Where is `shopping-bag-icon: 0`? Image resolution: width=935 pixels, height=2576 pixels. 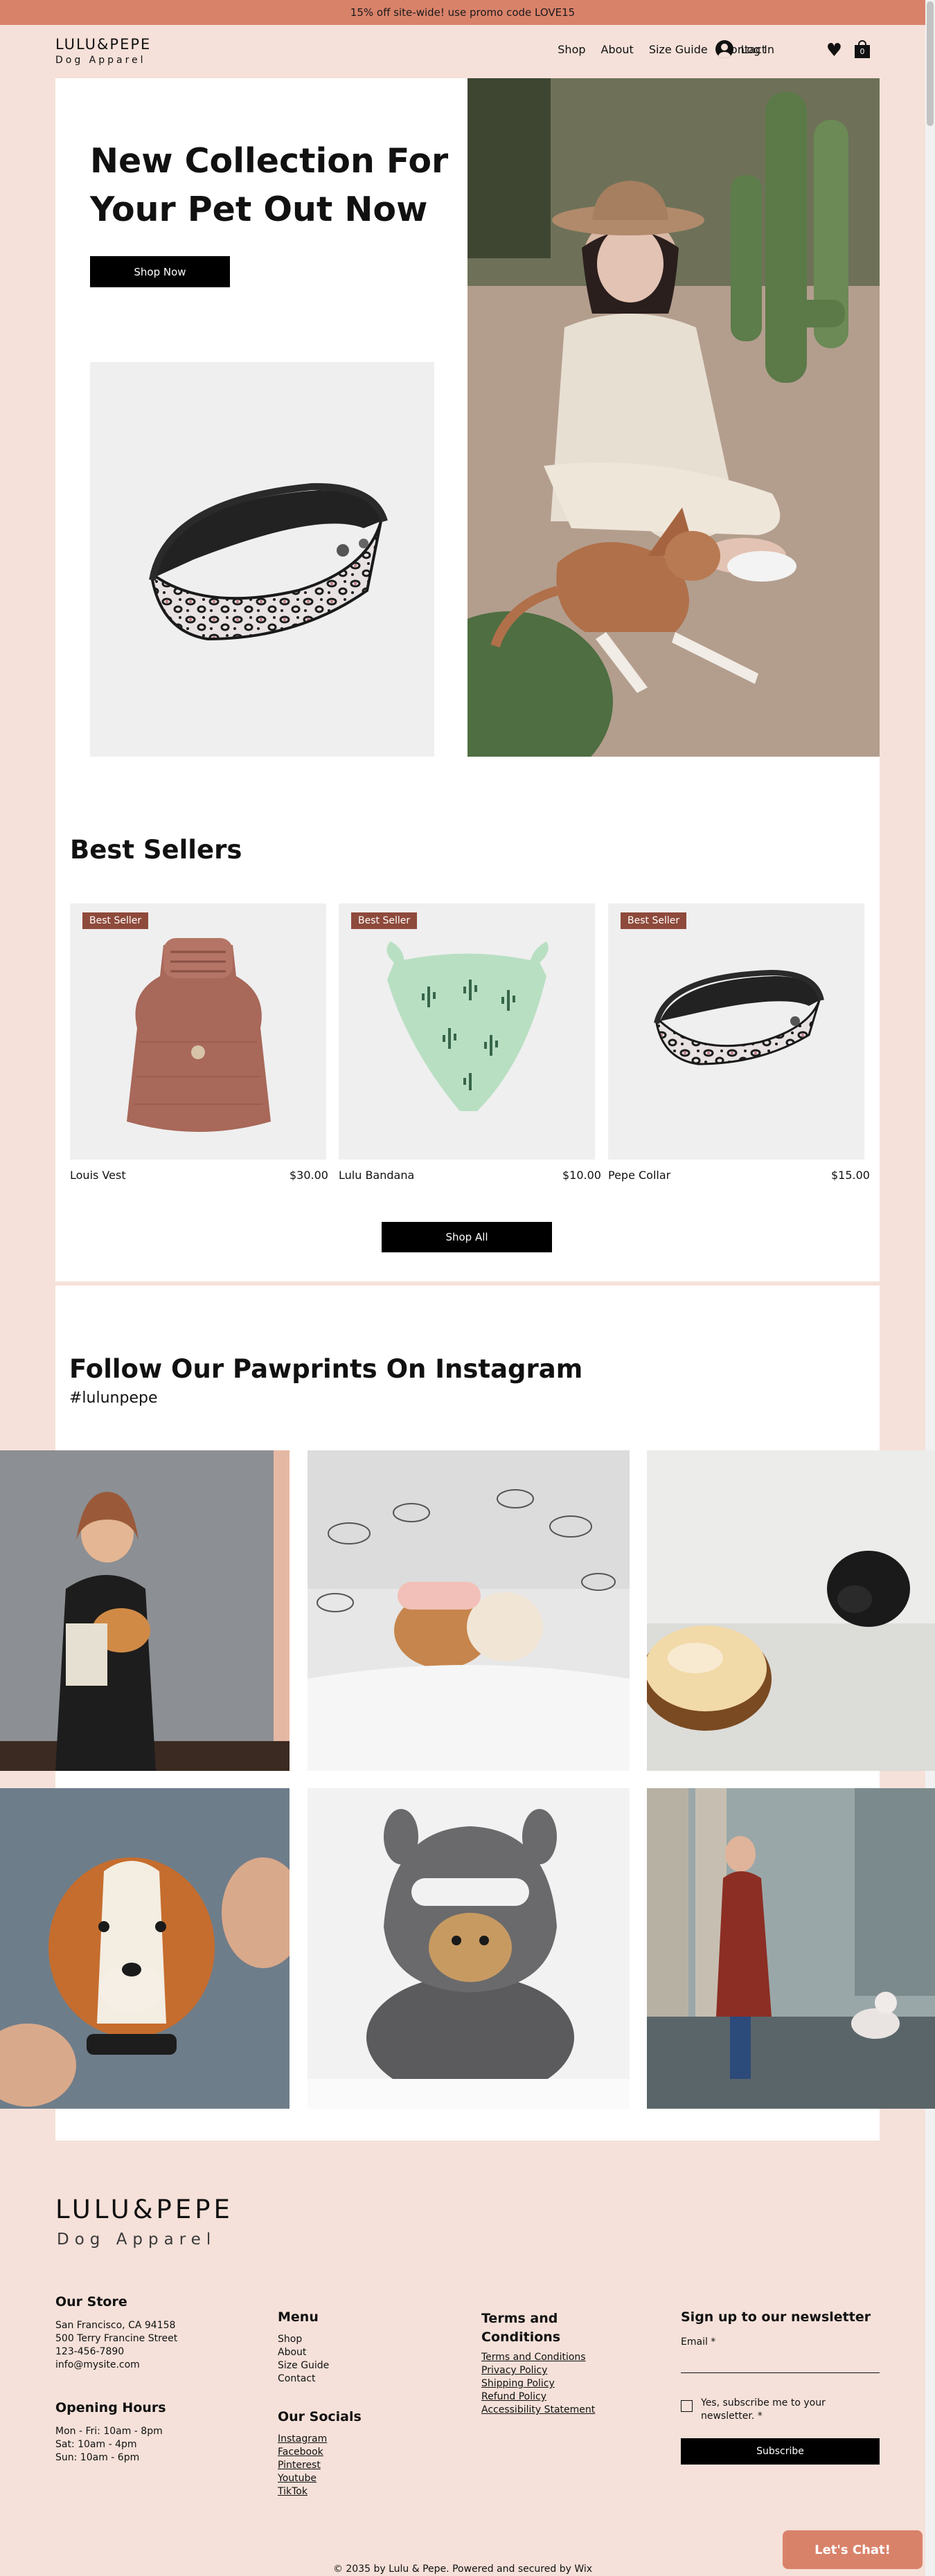 shopping-bag-icon: 0 is located at coordinates (862, 49).